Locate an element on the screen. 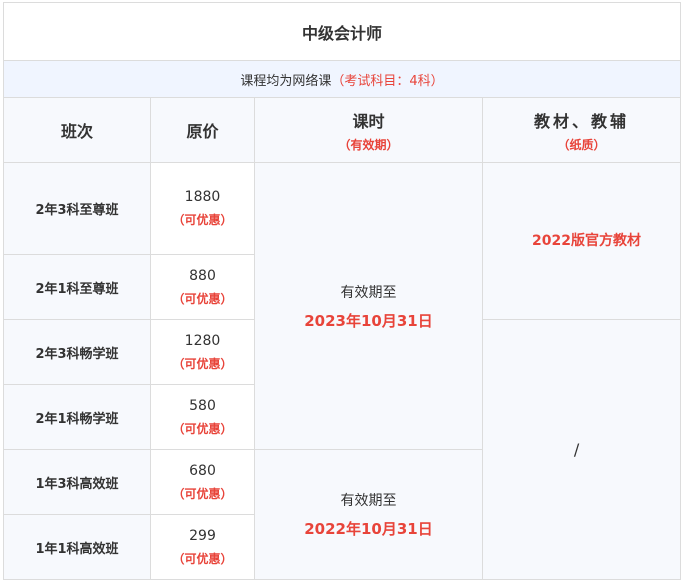 The width and height of the screenshot is (683, 582). price-cell: 1280 （可优惠） is located at coordinates (202, 352).